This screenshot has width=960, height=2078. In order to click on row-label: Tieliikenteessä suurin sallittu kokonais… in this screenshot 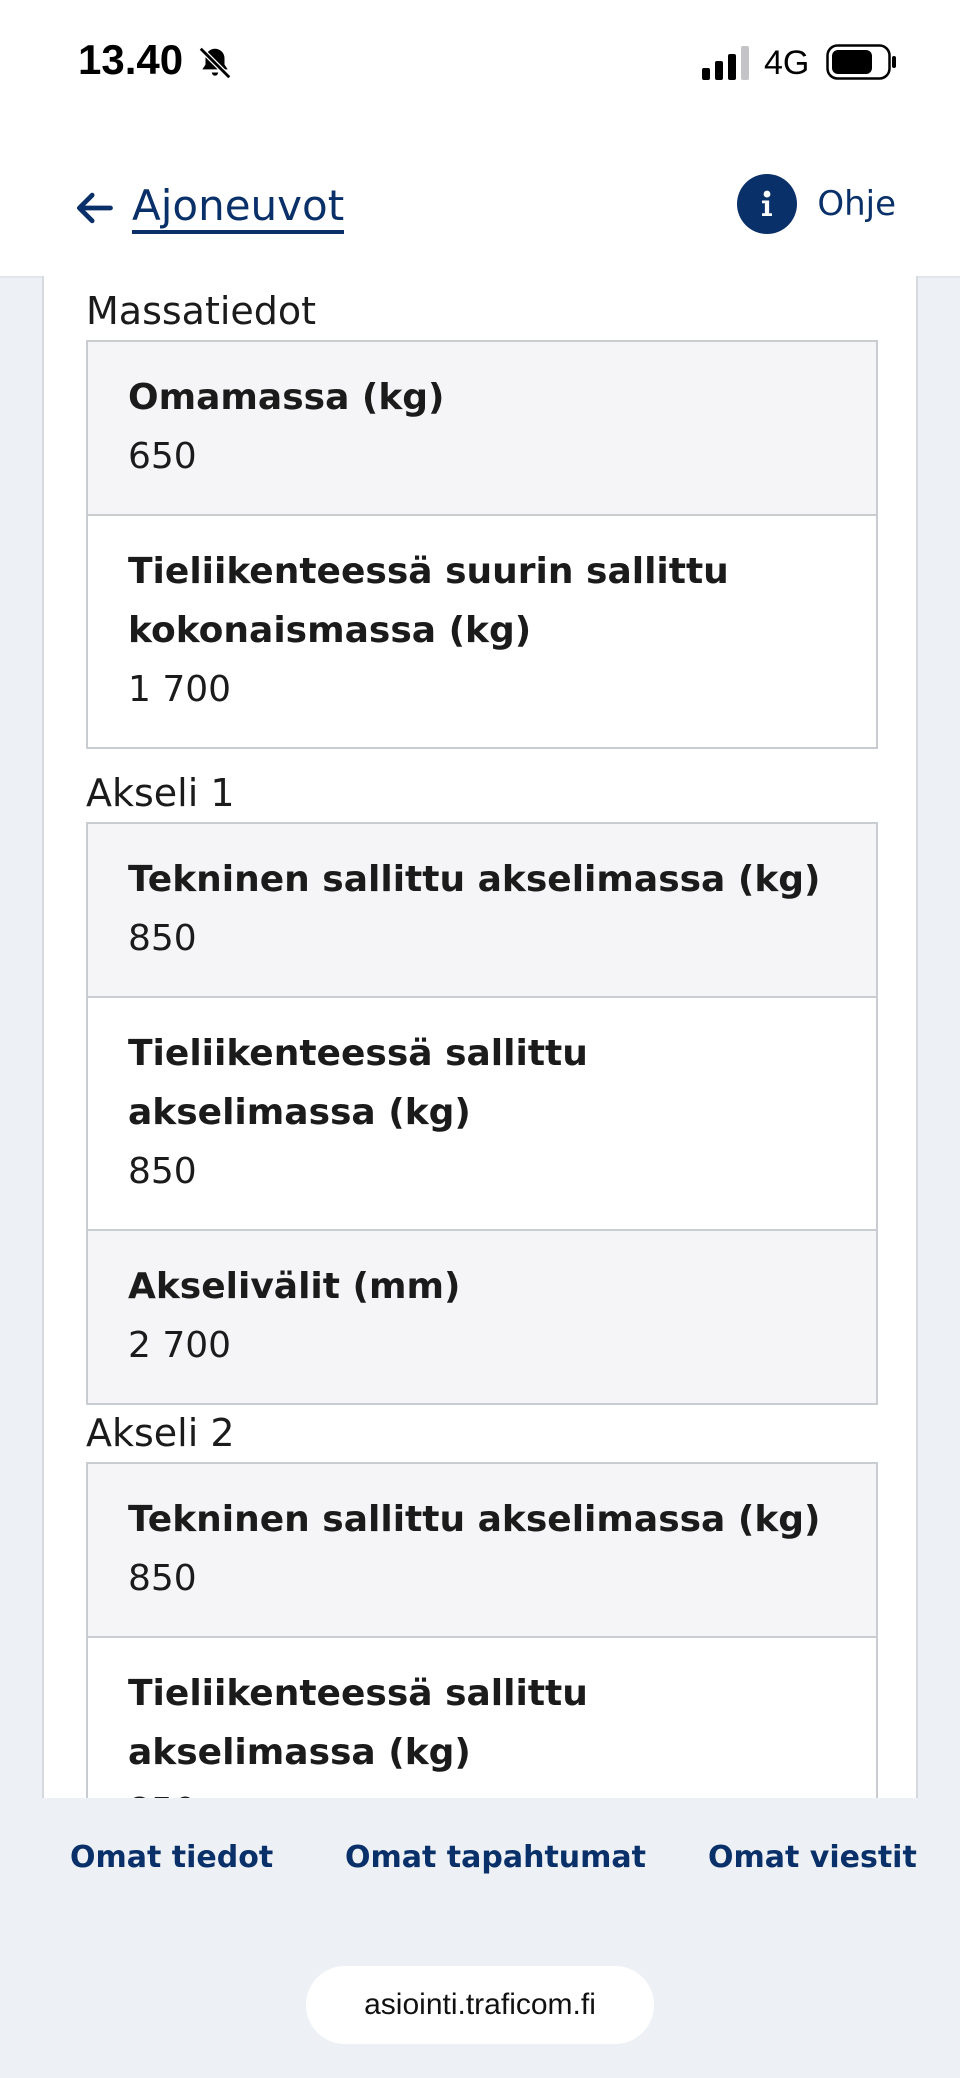, I will do `click(428, 601)`.